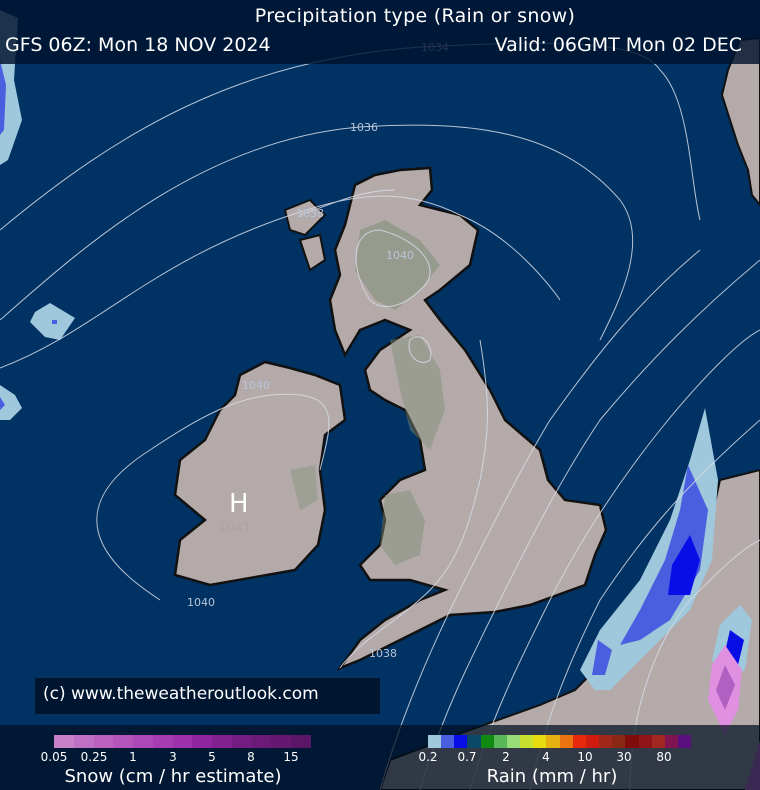 This screenshot has width=760, height=790. I want to click on snow-colorbar, so click(182, 741).